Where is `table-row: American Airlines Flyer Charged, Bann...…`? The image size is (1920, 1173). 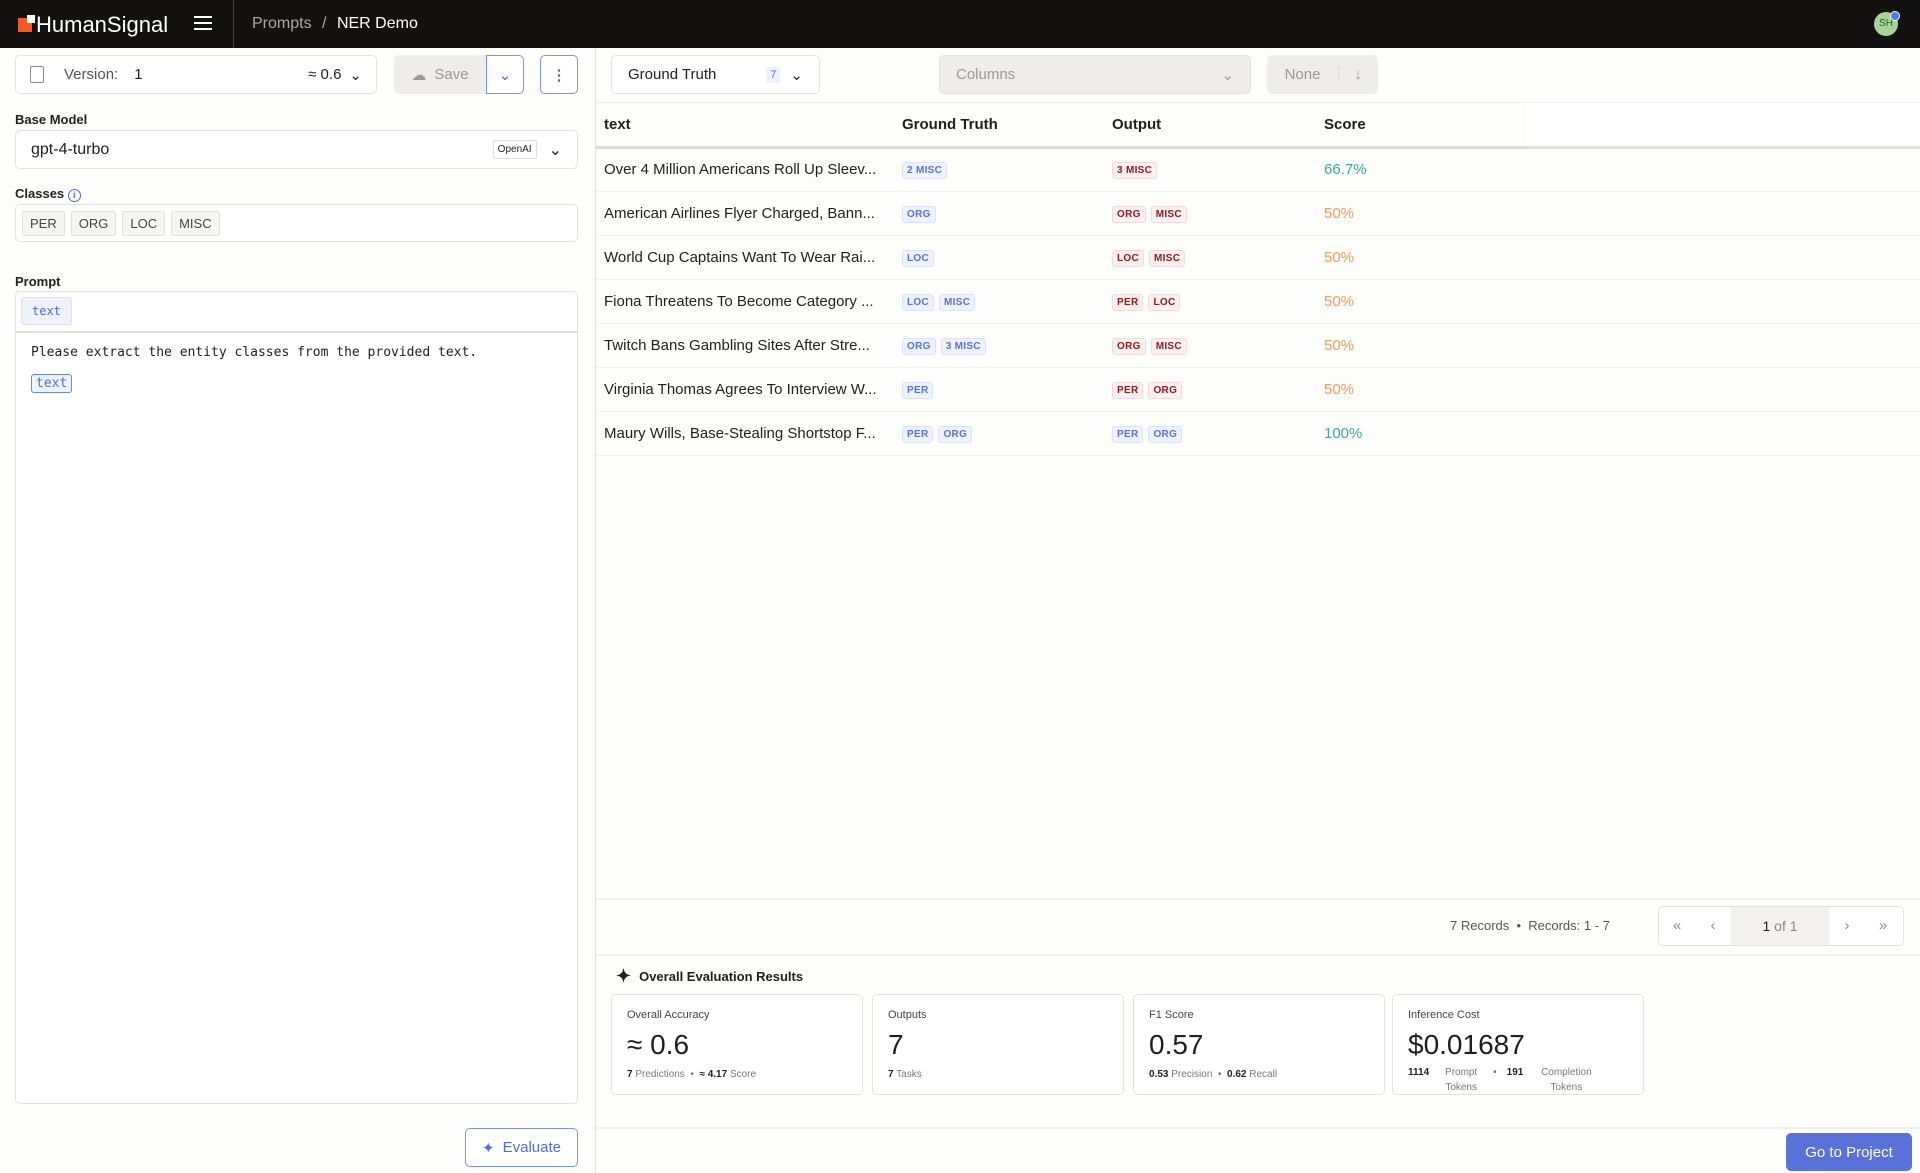 table-row: American Airlines Flyer Charged, Bann...… is located at coordinates (1258, 213).